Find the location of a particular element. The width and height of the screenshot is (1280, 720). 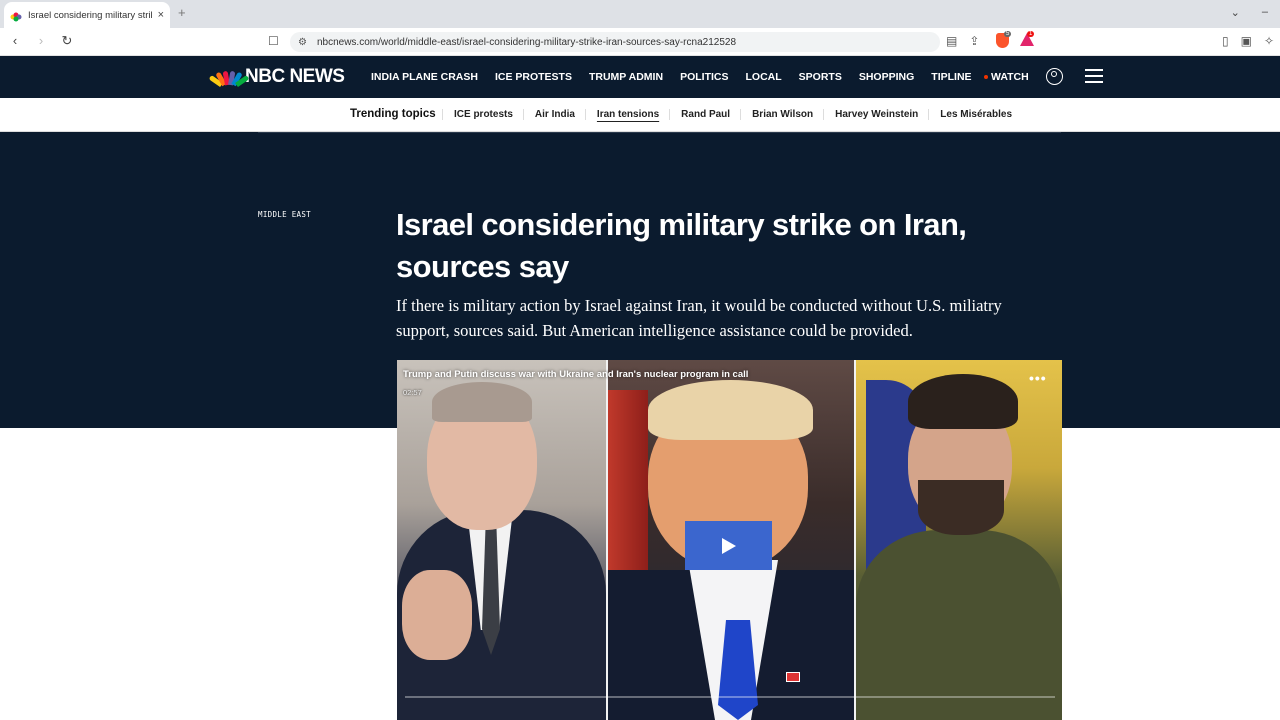

bookmark-icon: ☐ is located at coordinates (273, 41).